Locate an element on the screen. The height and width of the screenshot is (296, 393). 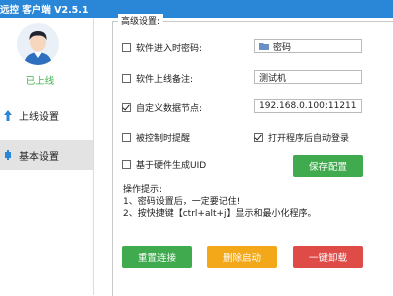
sidebar-item-basic-settings: 基本设置 is located at coordinates (46, 155).